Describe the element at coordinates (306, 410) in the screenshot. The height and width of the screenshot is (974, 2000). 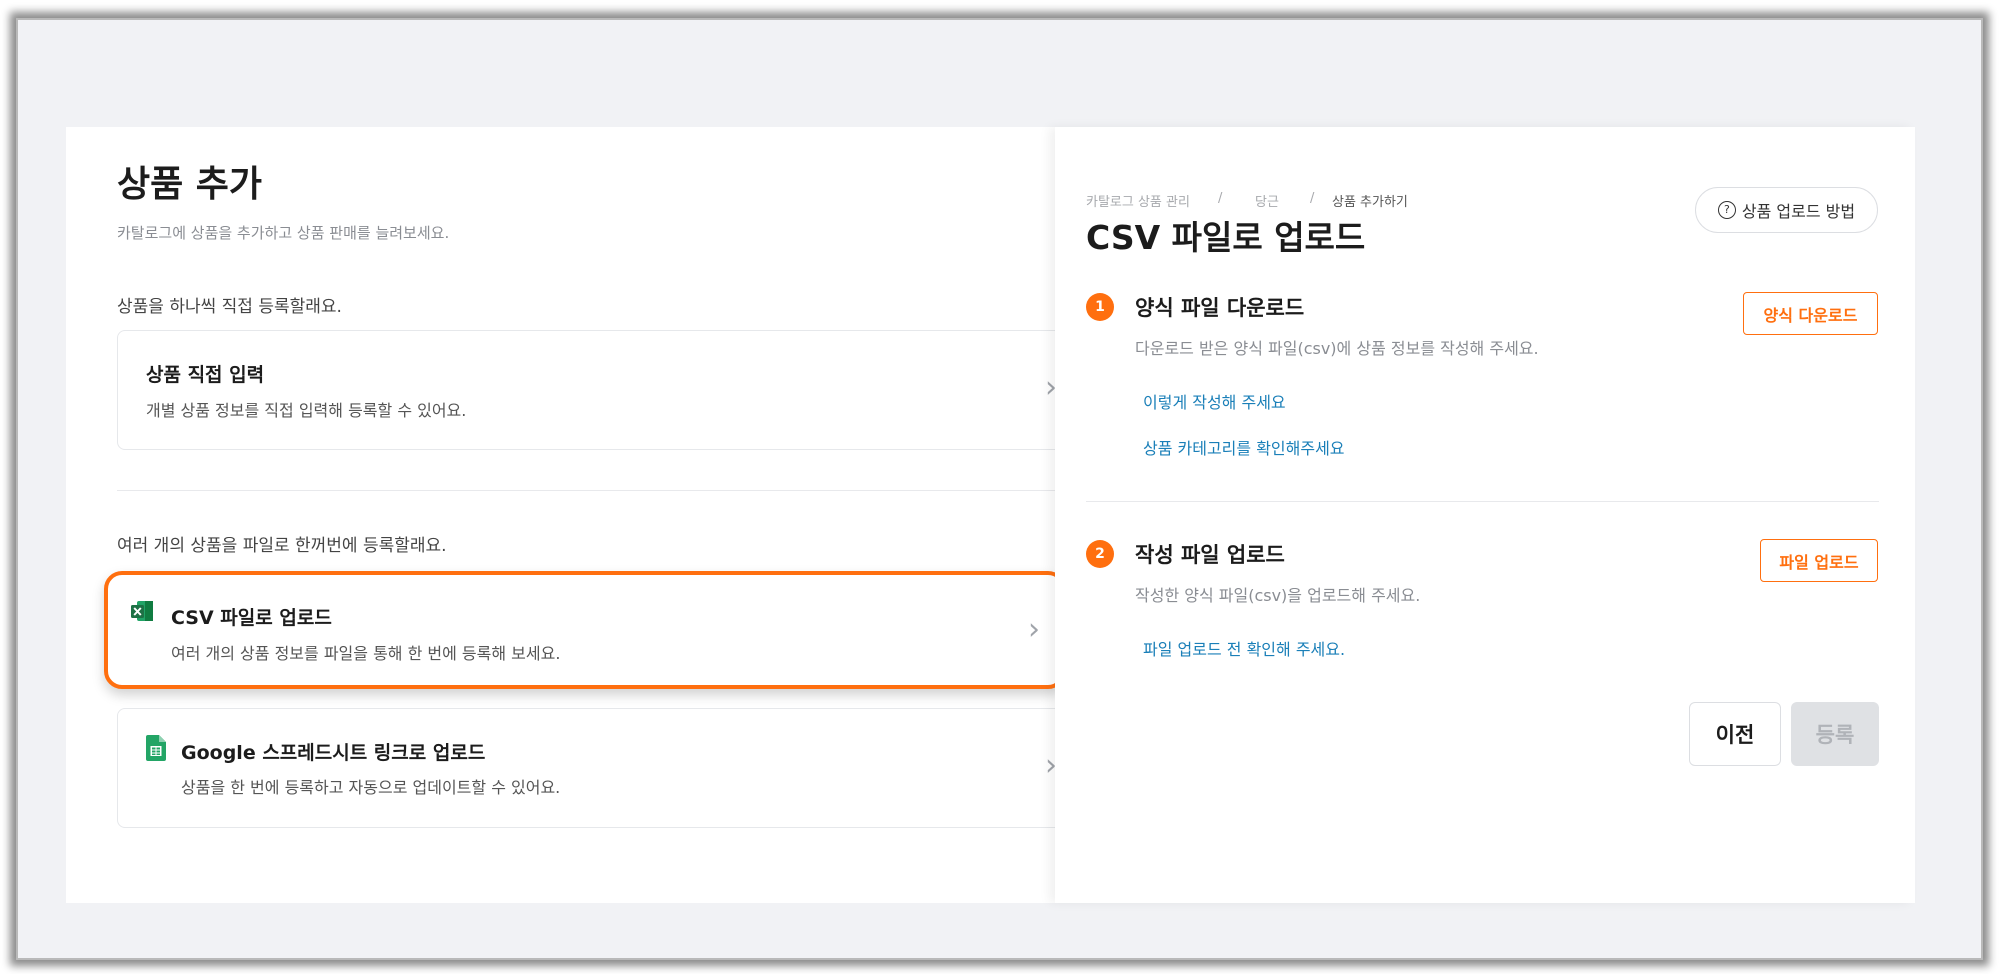
I see `card-desc: 개별 상품 정보를 직접 입력해 등록할 수 있어요.` at that location.